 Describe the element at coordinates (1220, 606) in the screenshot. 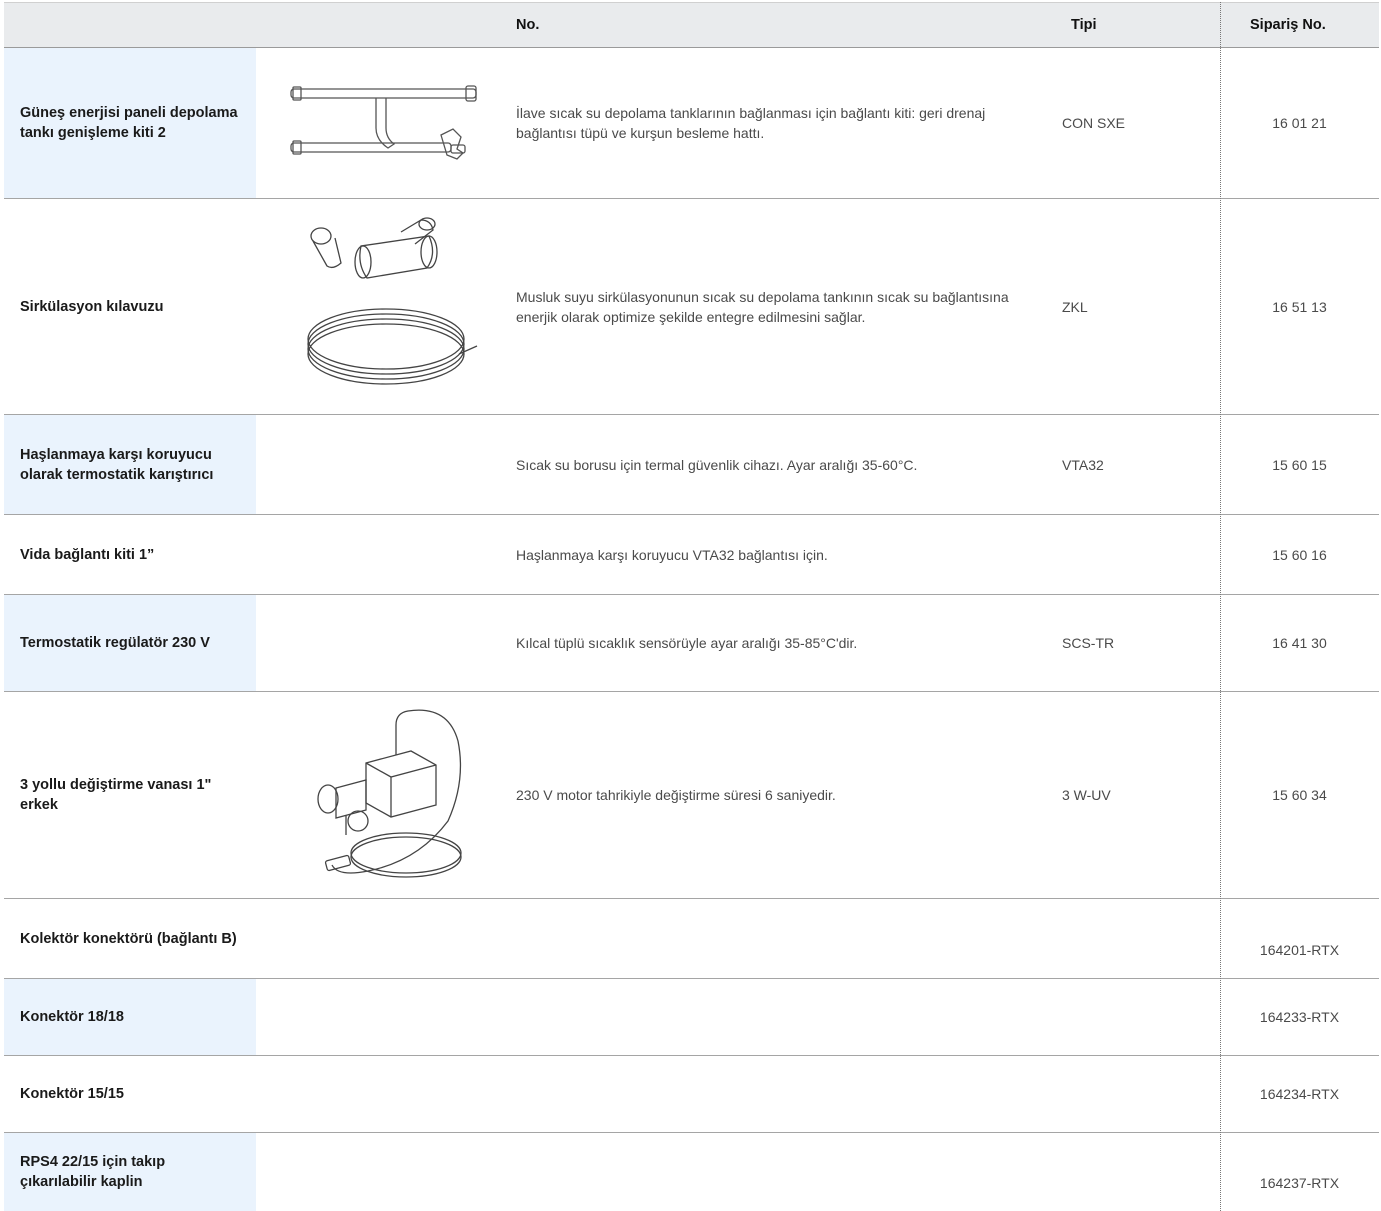

I see `order-column-divider` at that location.